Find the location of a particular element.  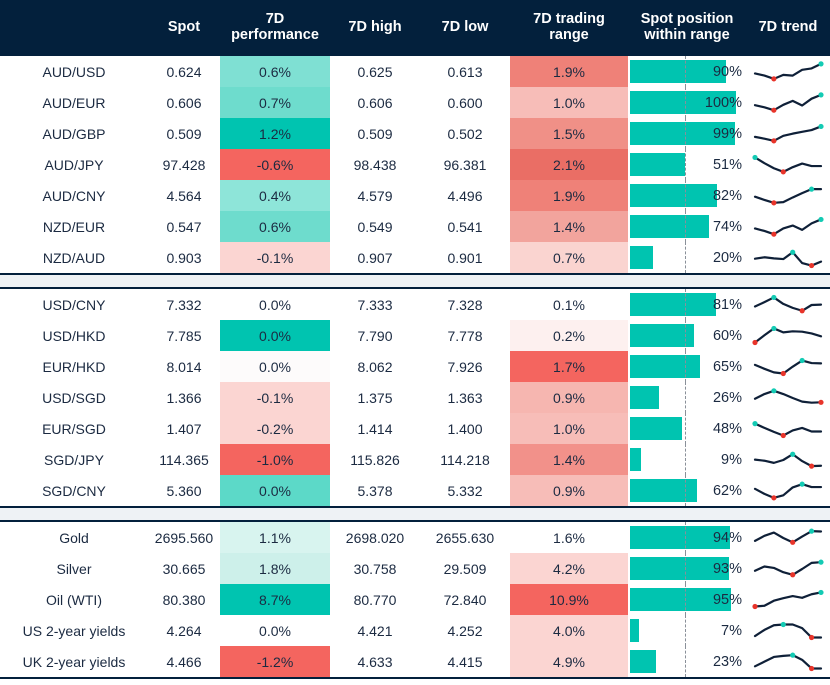

position-percent-label: 51% is located at coordinates (727, 164).